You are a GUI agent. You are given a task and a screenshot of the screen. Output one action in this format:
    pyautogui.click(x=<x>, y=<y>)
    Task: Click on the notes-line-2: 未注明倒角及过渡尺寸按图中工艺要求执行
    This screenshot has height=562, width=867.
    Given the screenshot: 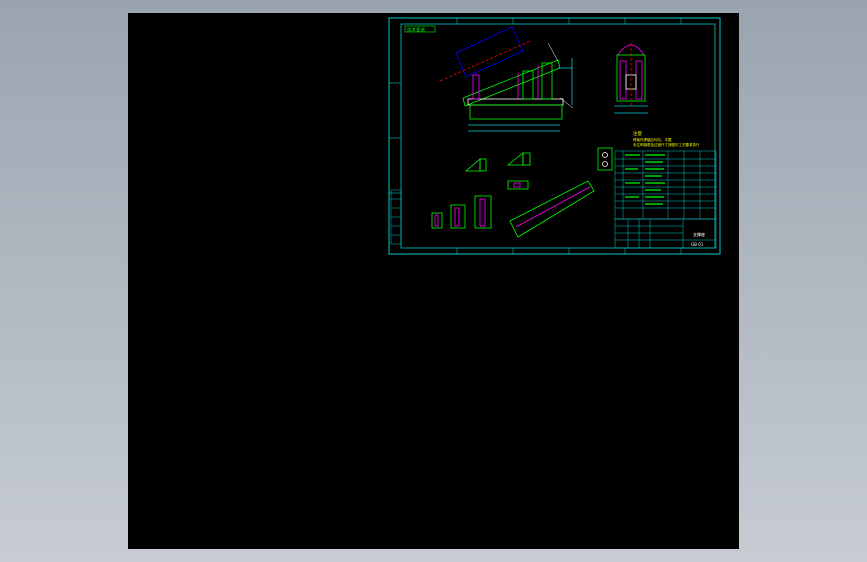 What is the action you would take?
    pyautogui.click(x=666, y=144)
    